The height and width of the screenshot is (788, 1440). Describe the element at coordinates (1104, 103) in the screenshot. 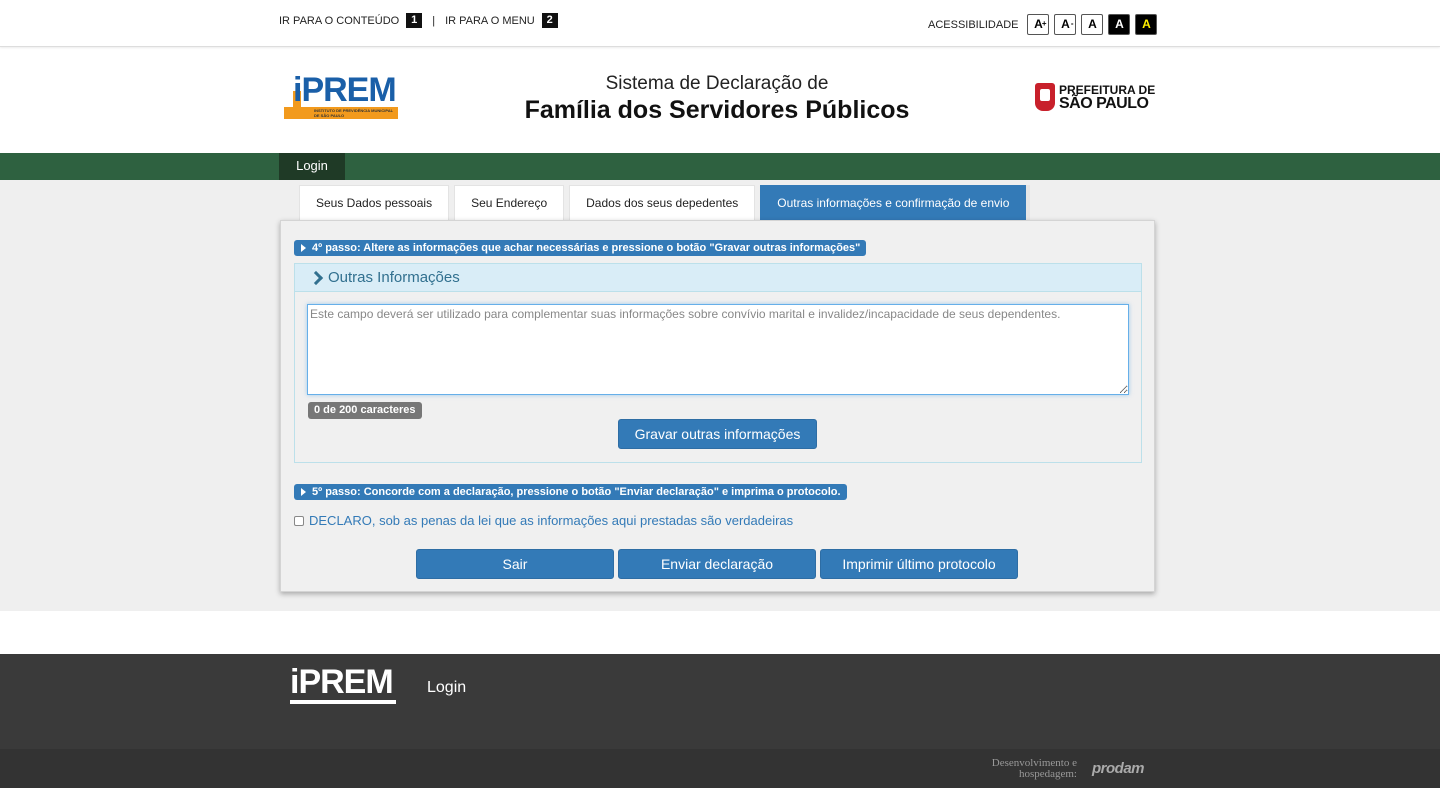

I see `city-logo-line2: SÃO PAULO` at that location.